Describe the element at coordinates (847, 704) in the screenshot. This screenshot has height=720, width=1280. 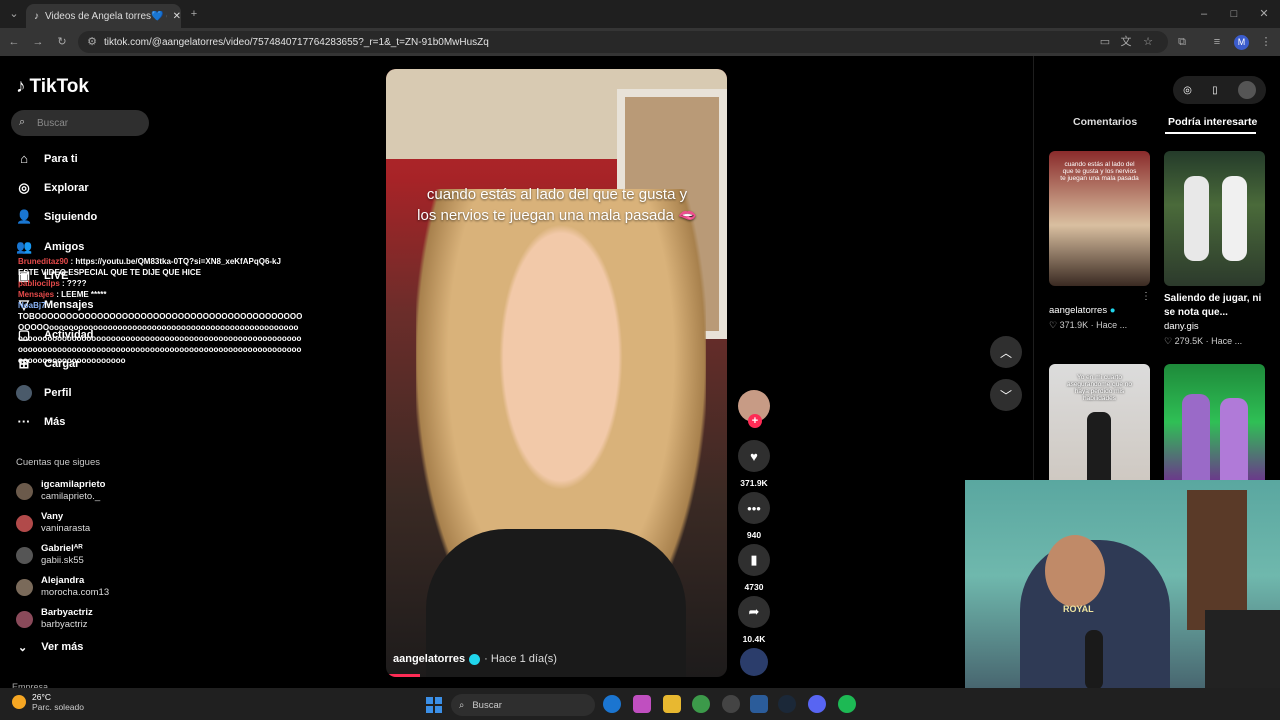
I see `spotify-icon` at that location.